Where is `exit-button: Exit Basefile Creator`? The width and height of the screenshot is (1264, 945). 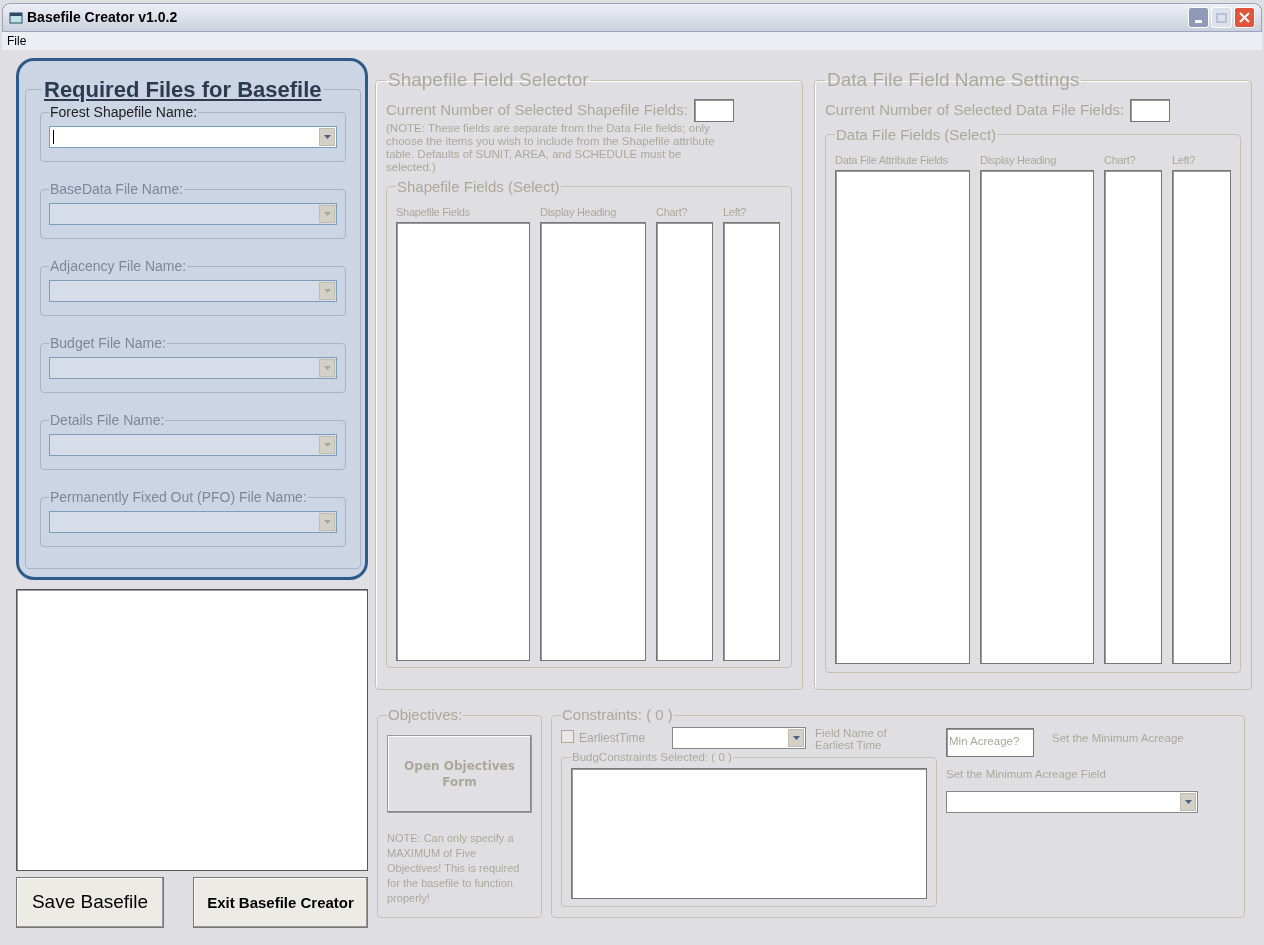
exit-button: Exit Basefile Creator is located at coordinates (280, 902).